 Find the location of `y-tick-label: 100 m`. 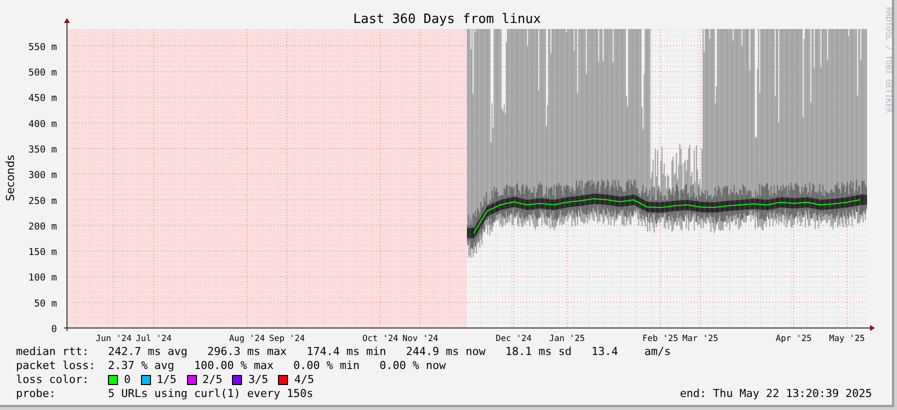

y-tick-label: 100 m is located at coordinates (42, 278).